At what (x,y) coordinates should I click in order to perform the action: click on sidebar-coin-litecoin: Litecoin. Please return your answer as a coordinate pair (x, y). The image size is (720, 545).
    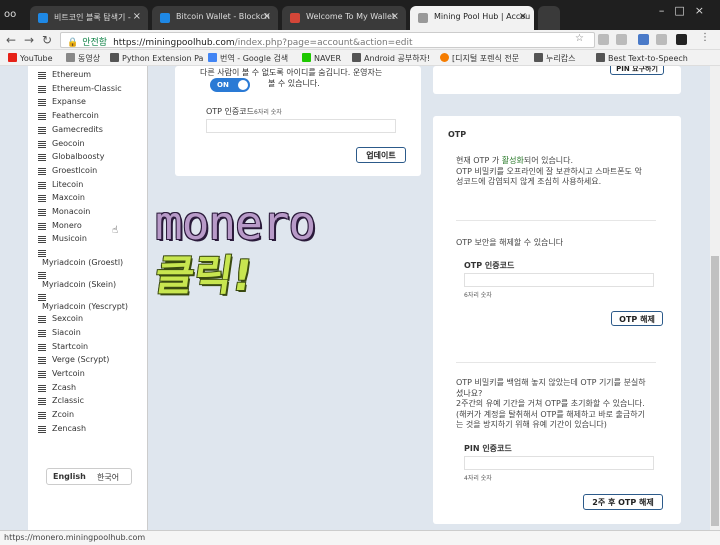
    Looking at the image, I should click on (60, 185).